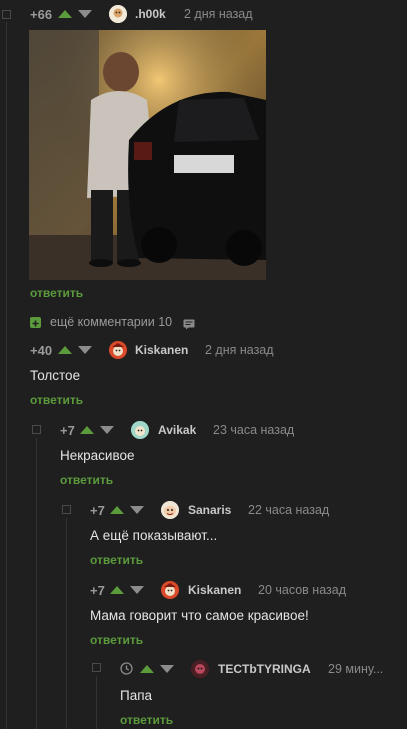  What do you see at coordinates (254, 430) in the screenshot?
I see `comment-time: 23 часа назад` at bounding box center [254, 430].